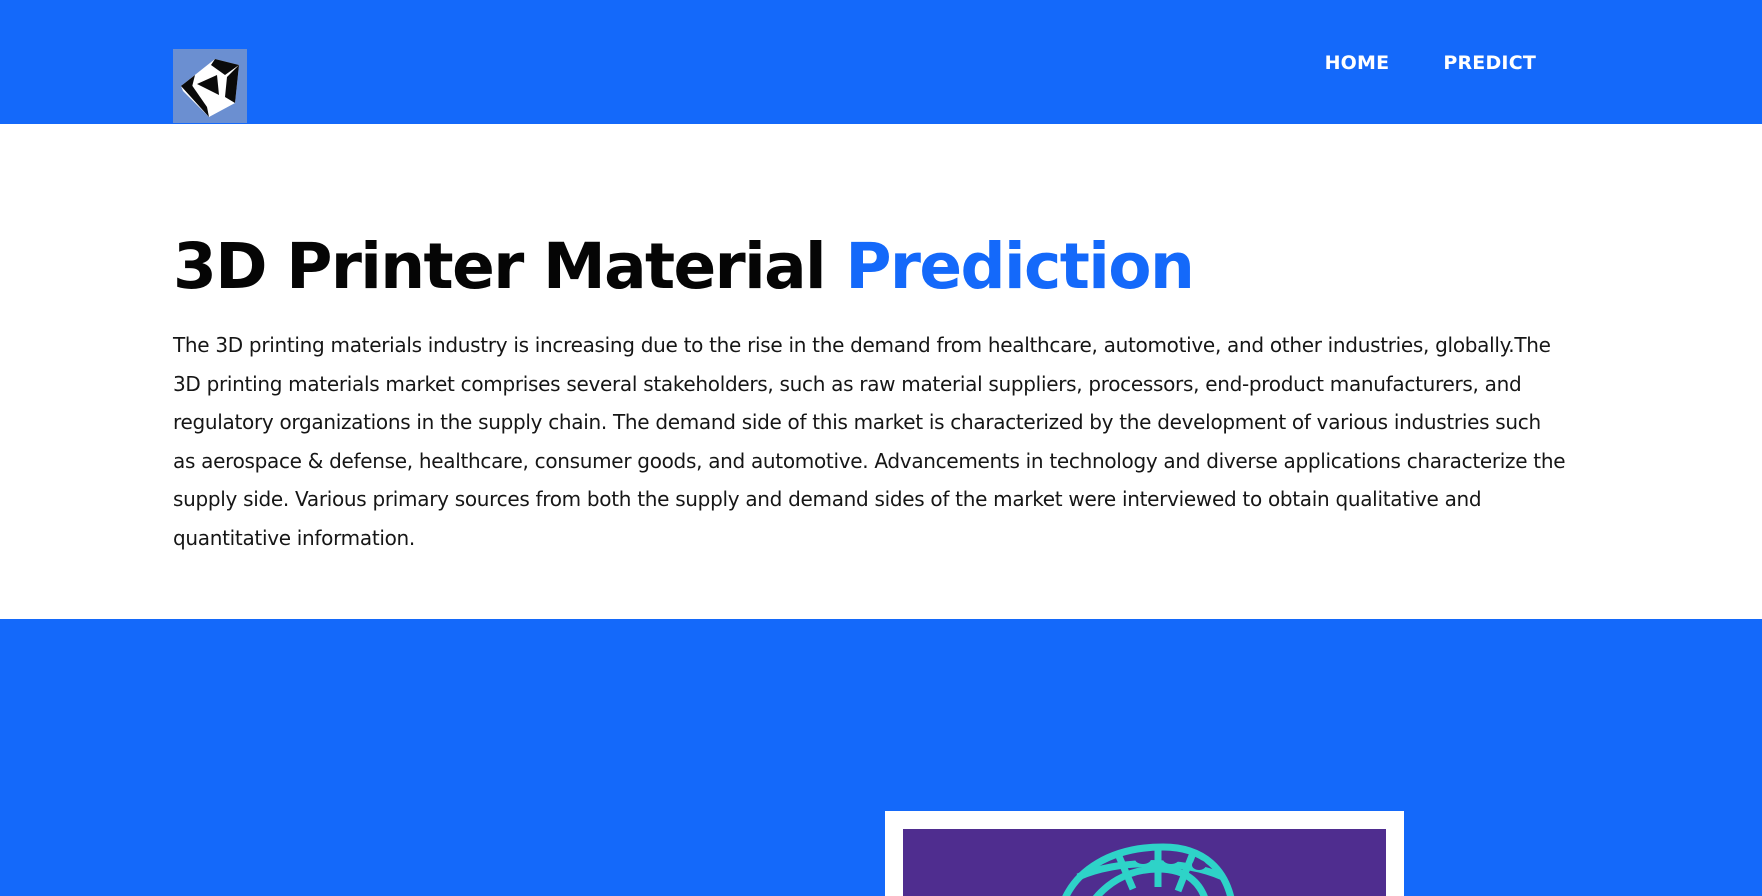 Image resolution: width=1762 pixels, height=896 pixels. I want to click on page-title-main: 3D Printer Material, so click(509, 266).